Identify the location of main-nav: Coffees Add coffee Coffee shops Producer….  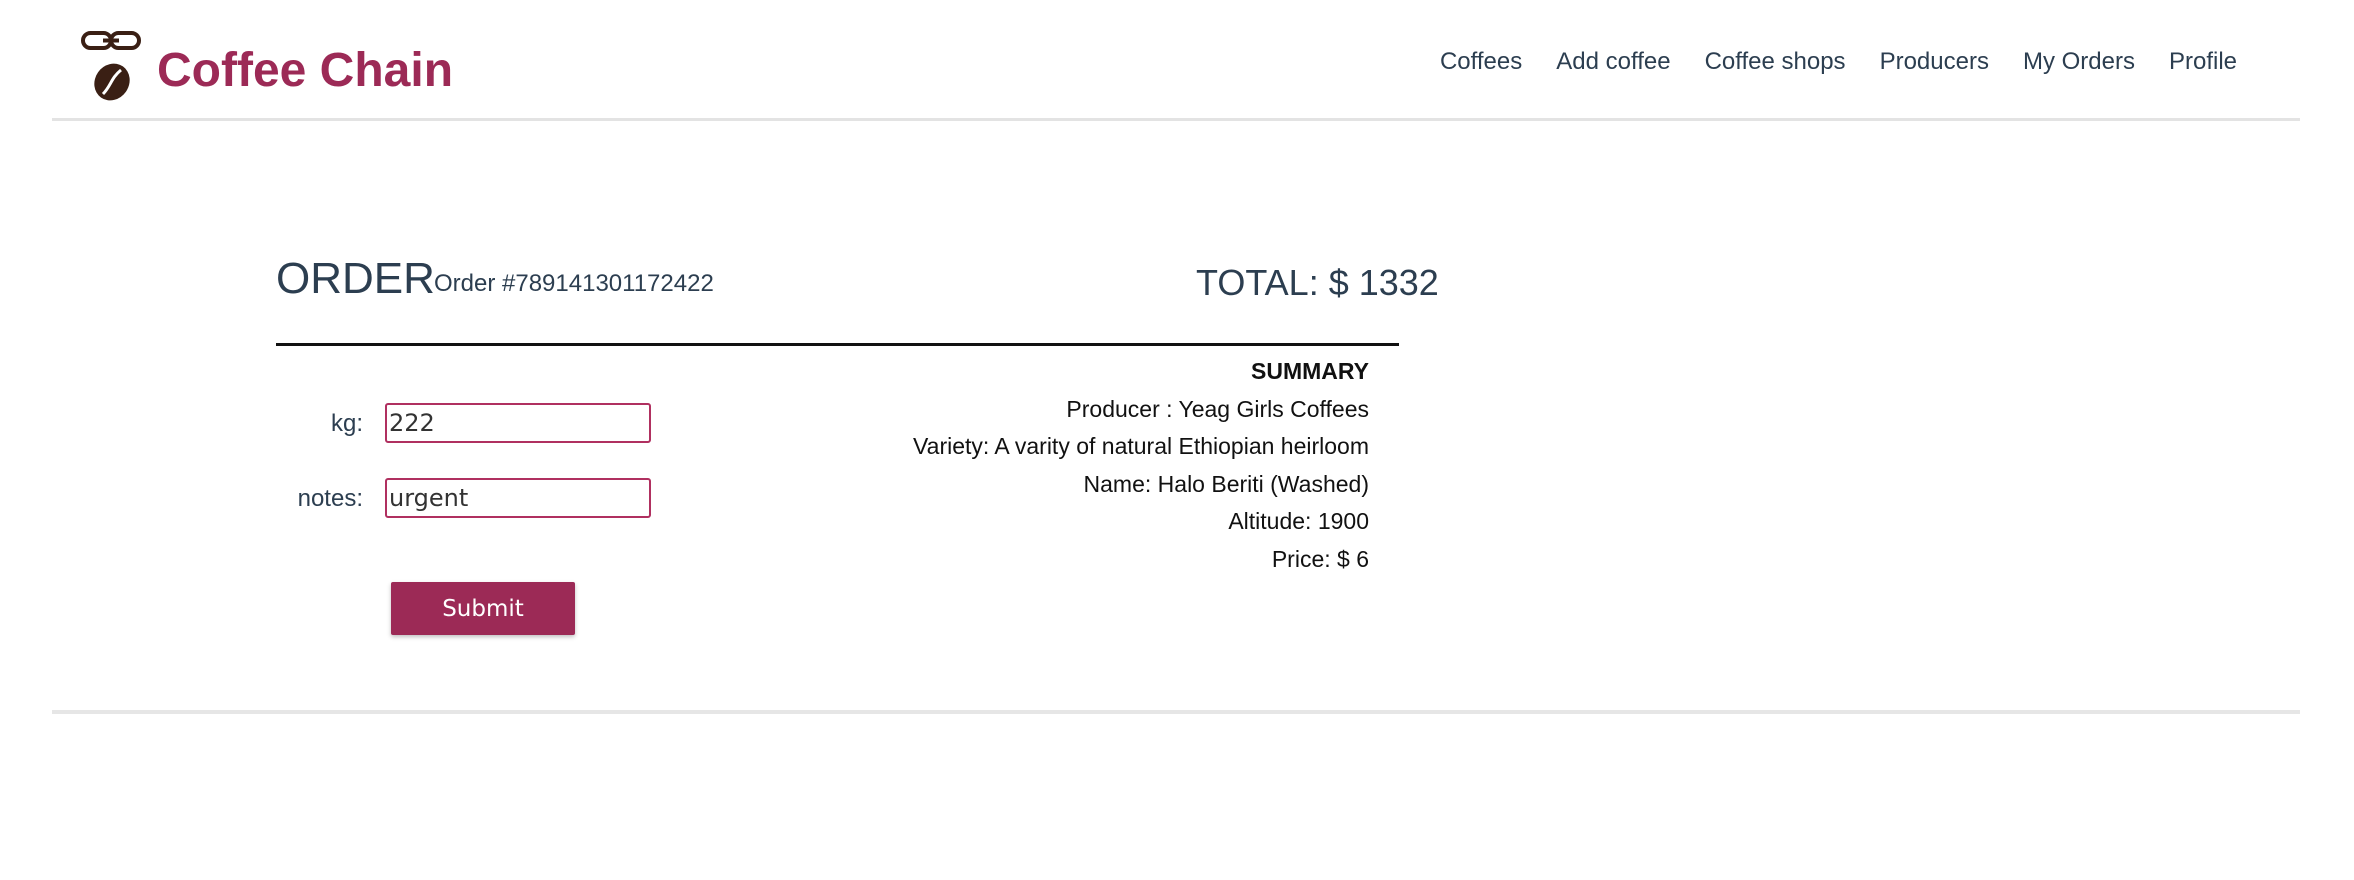
(1838, 62).